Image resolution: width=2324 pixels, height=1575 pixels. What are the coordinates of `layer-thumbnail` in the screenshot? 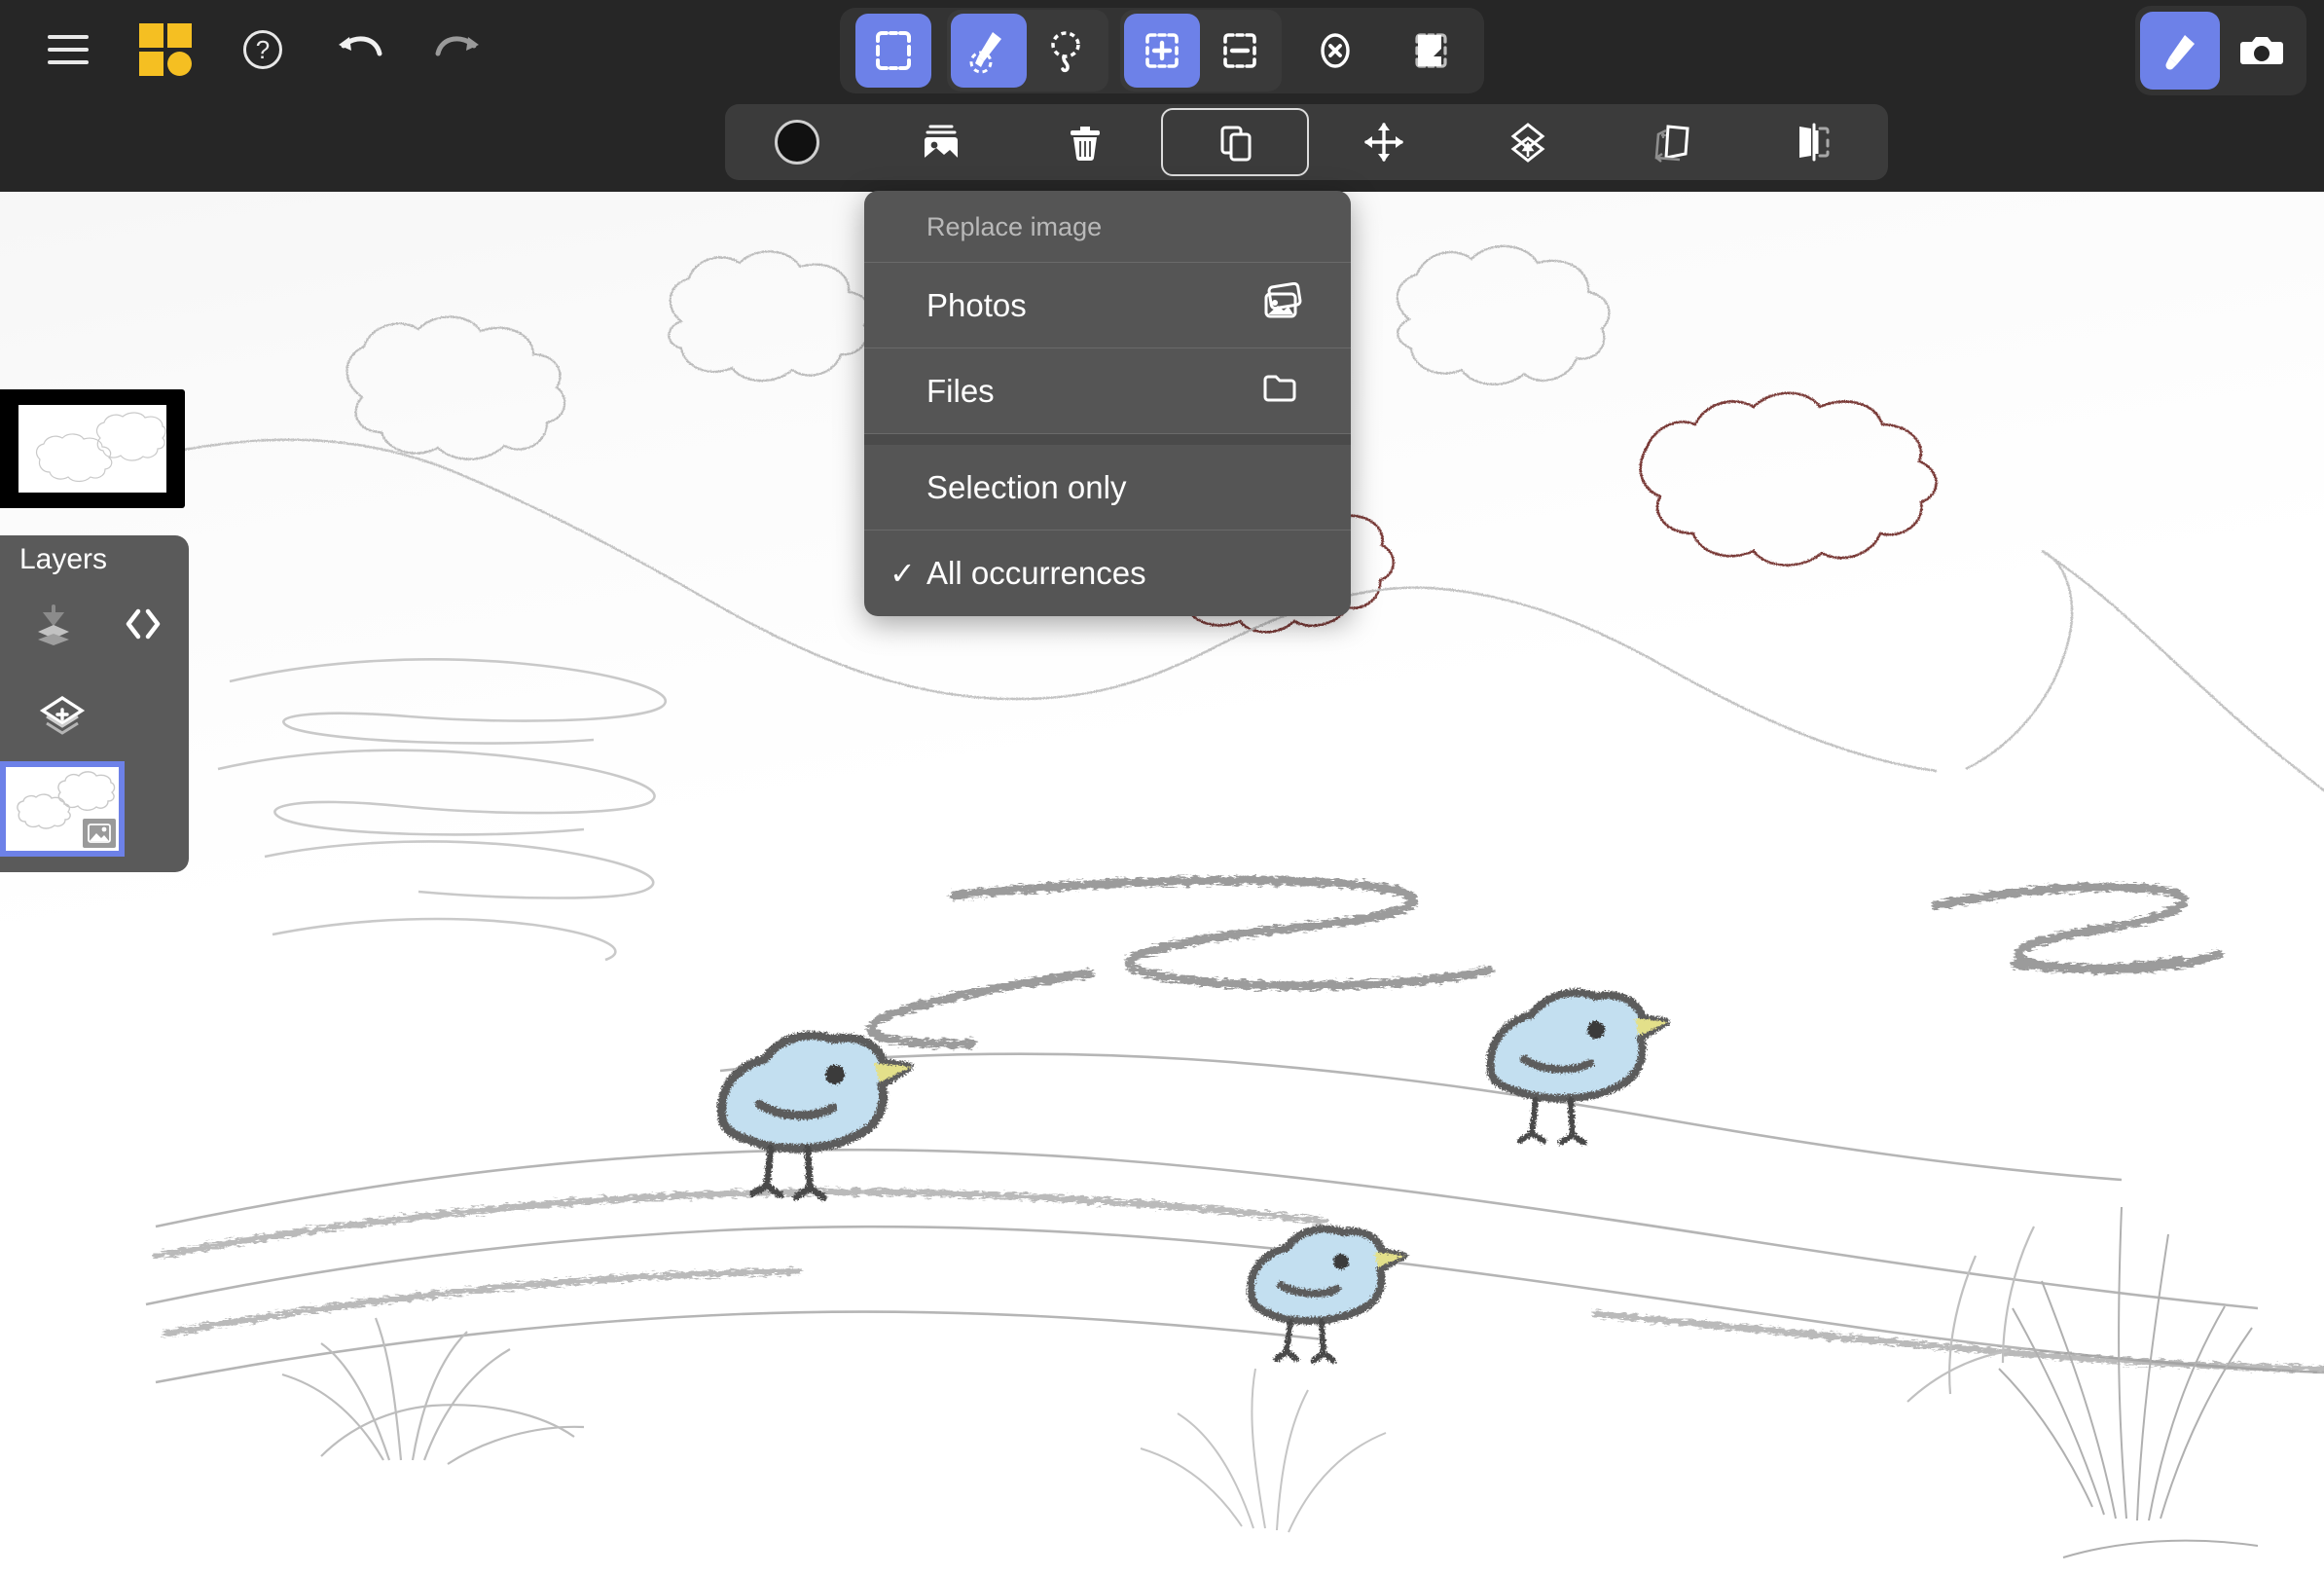 It's located at (62, 809).